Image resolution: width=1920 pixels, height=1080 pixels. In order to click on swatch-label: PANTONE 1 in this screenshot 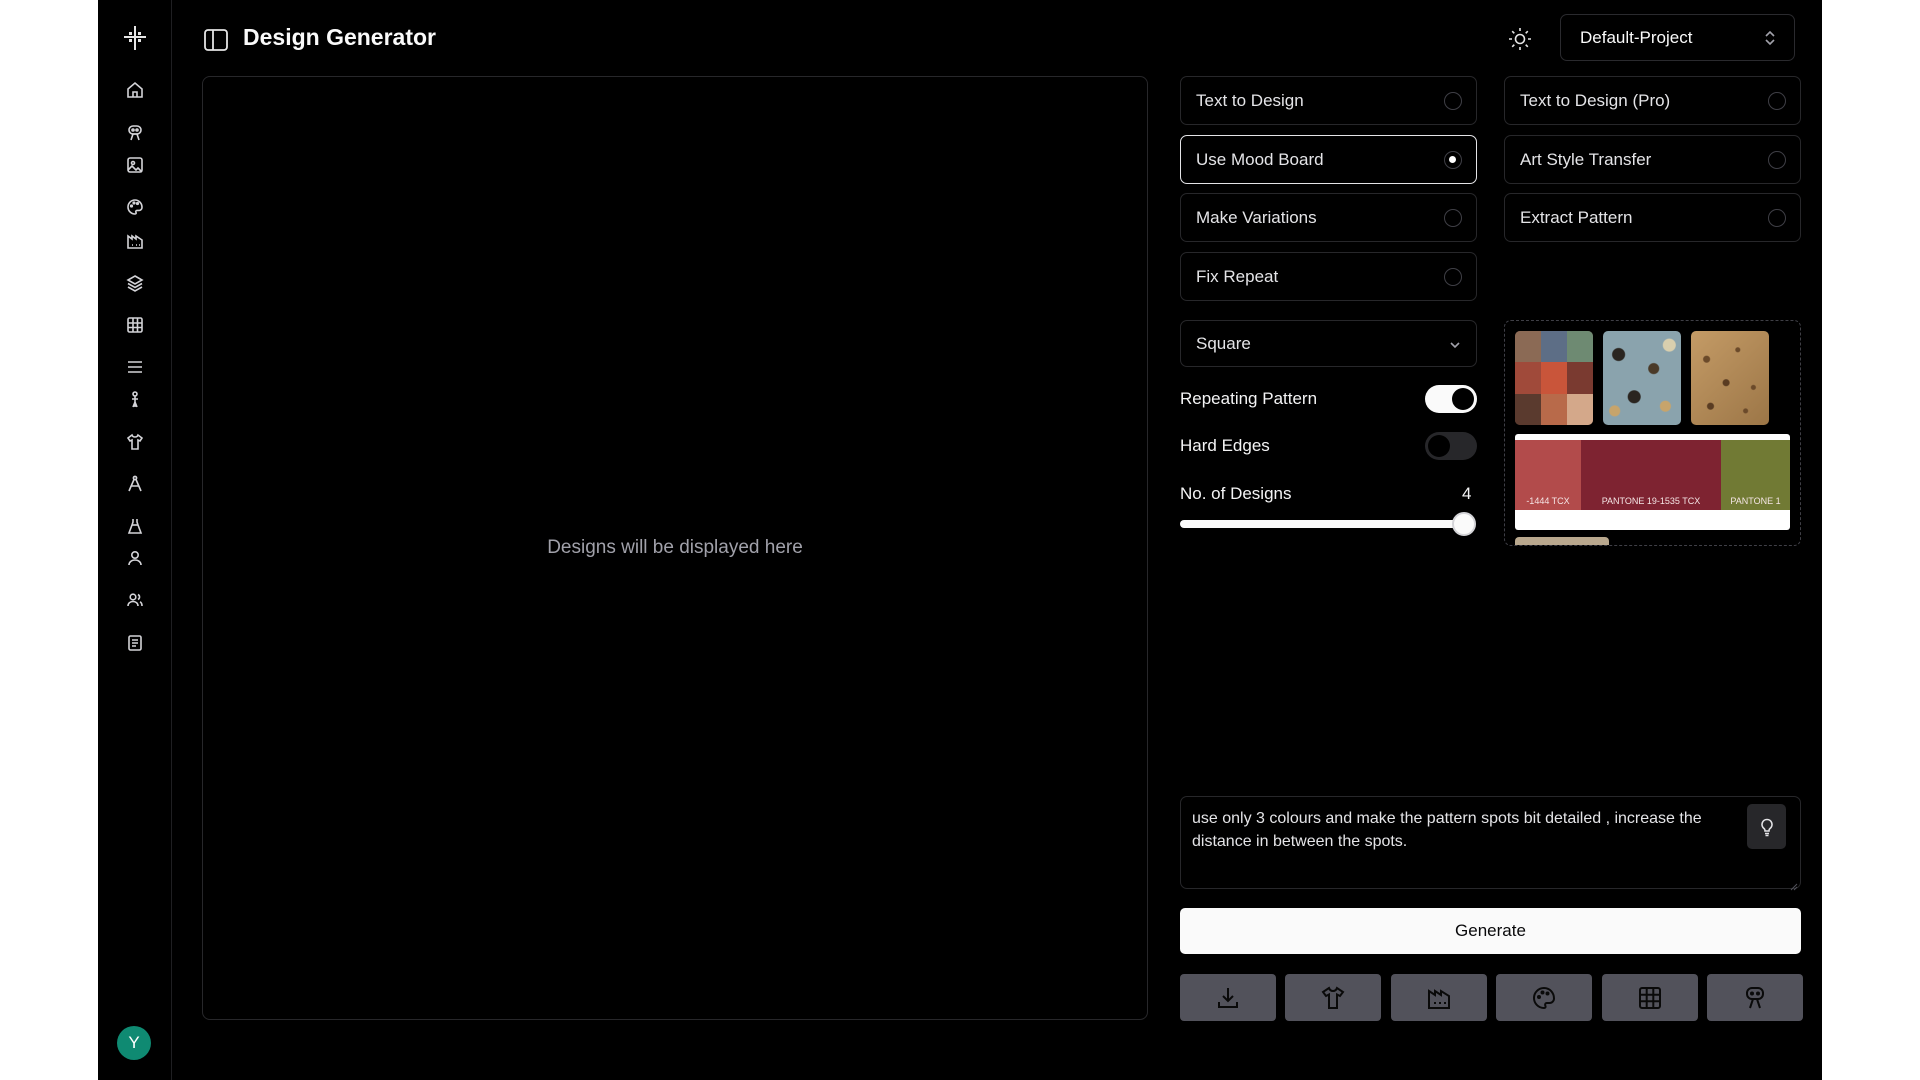, I will do `click(1755, 501)`.